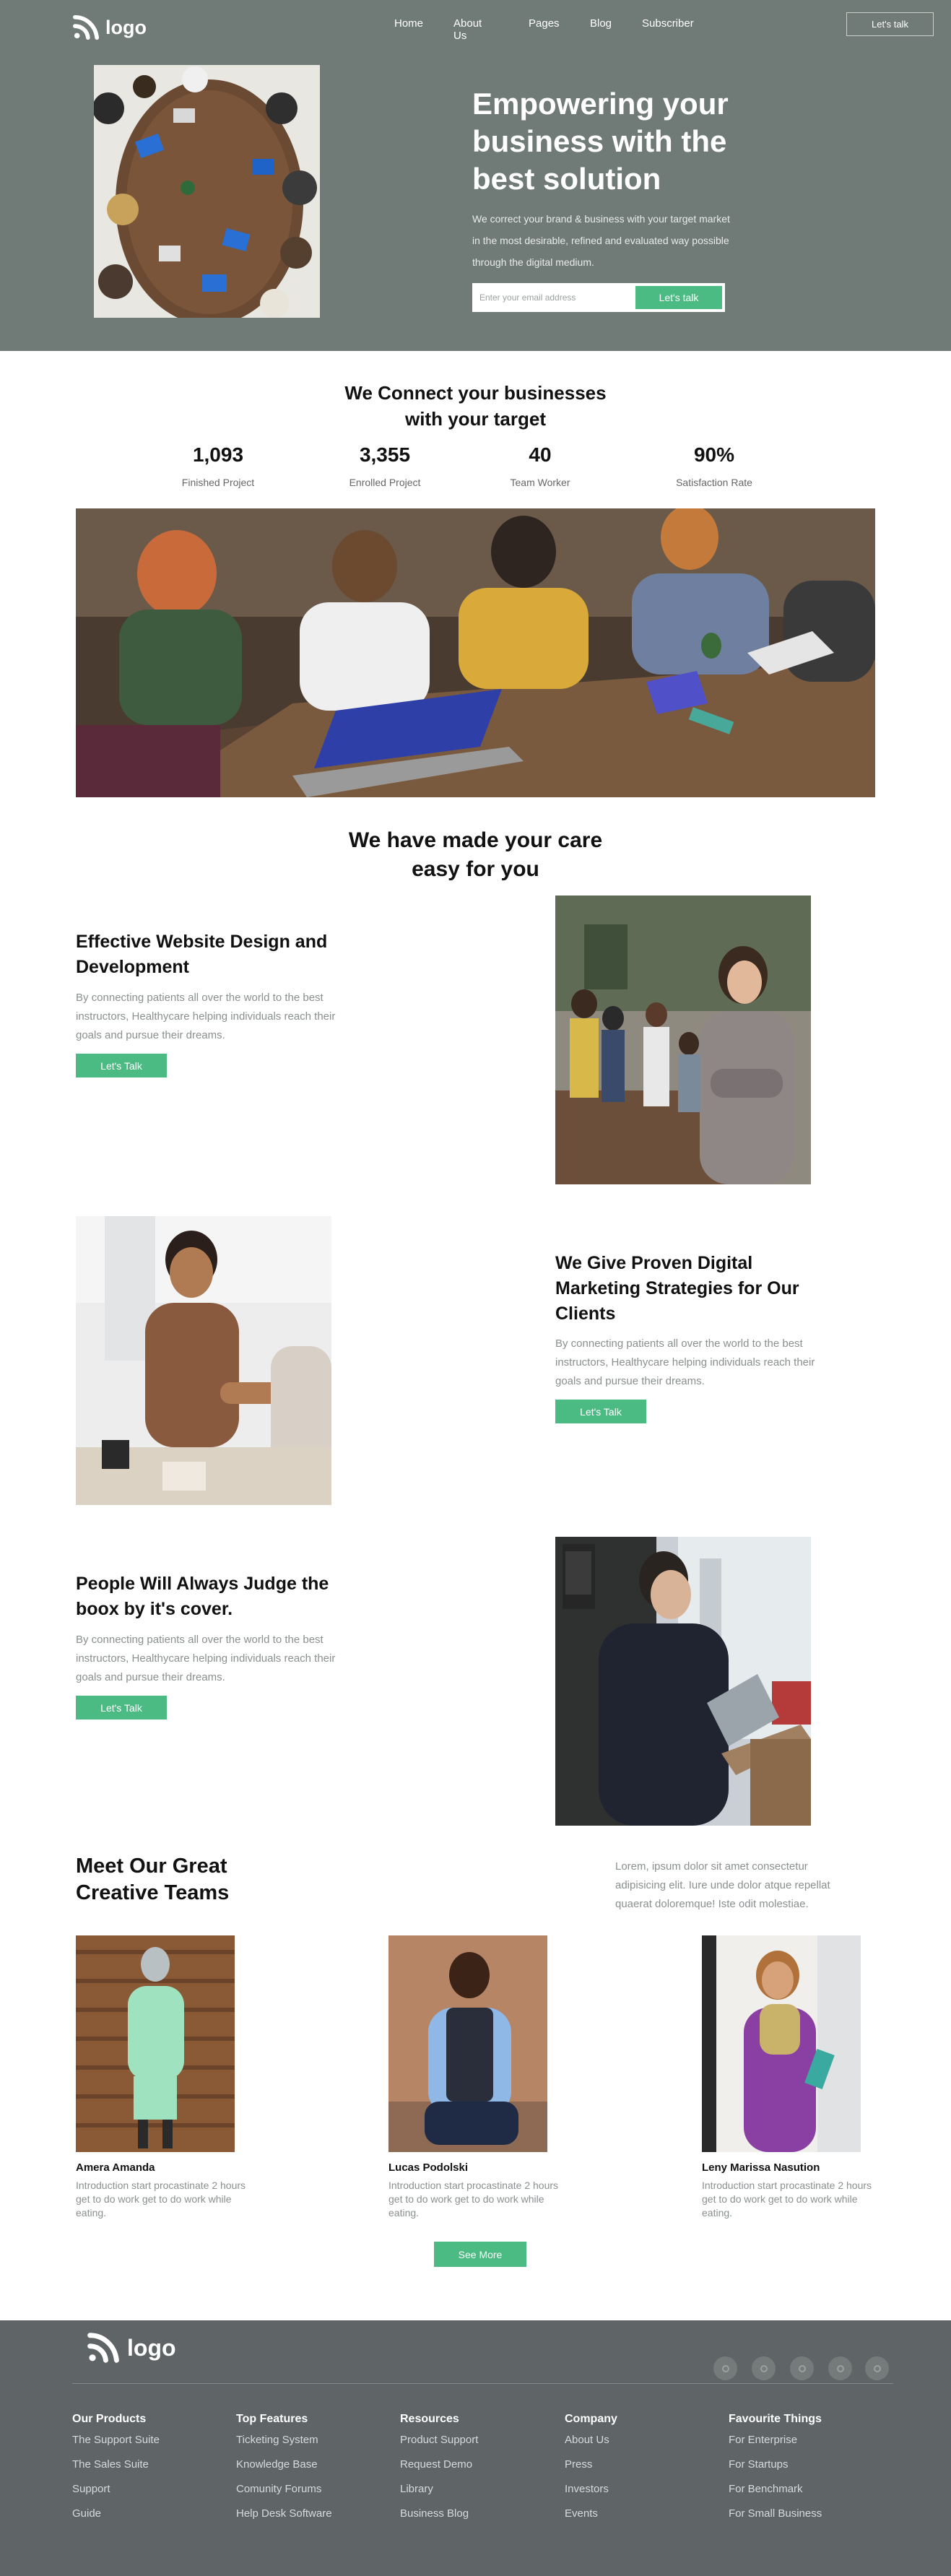  I want to click on email-signup-form: Let's talk, so click(598, 297).